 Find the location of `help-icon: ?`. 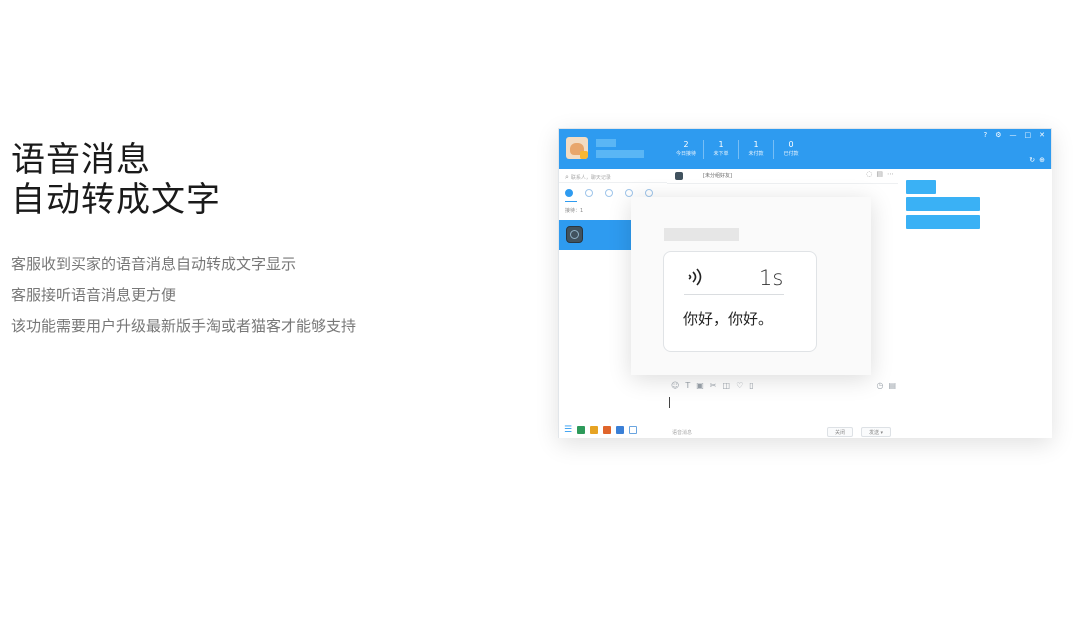

help-icon: ? is located at coordinates (986, 135).